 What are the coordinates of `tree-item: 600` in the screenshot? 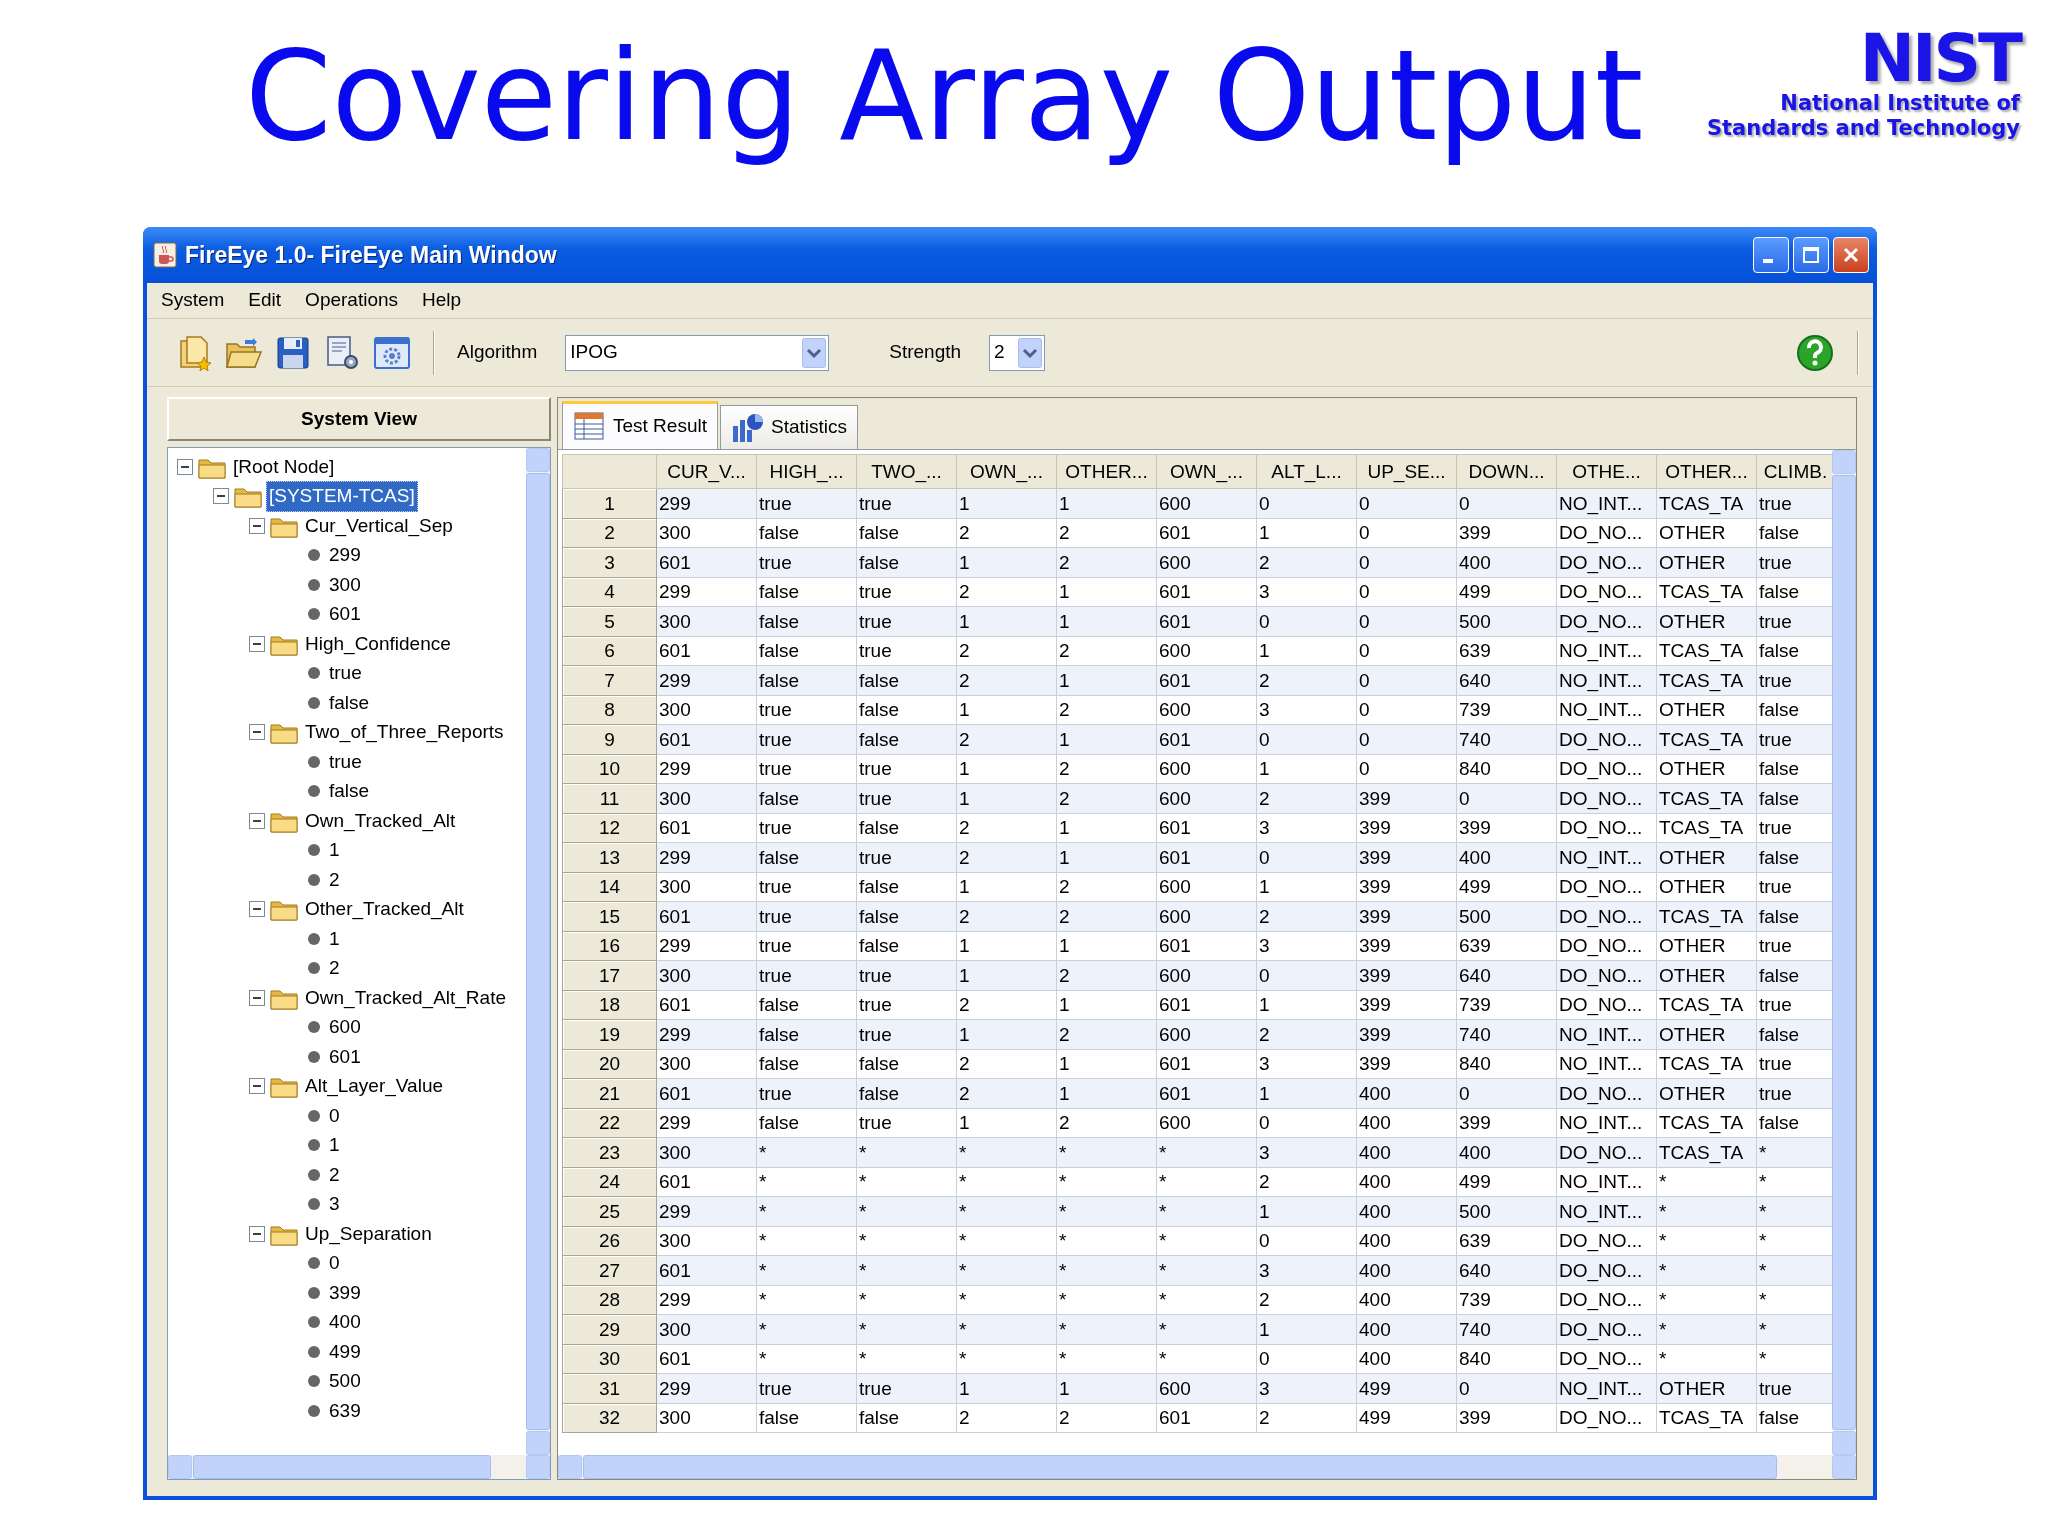 It's located at (345, 1027).